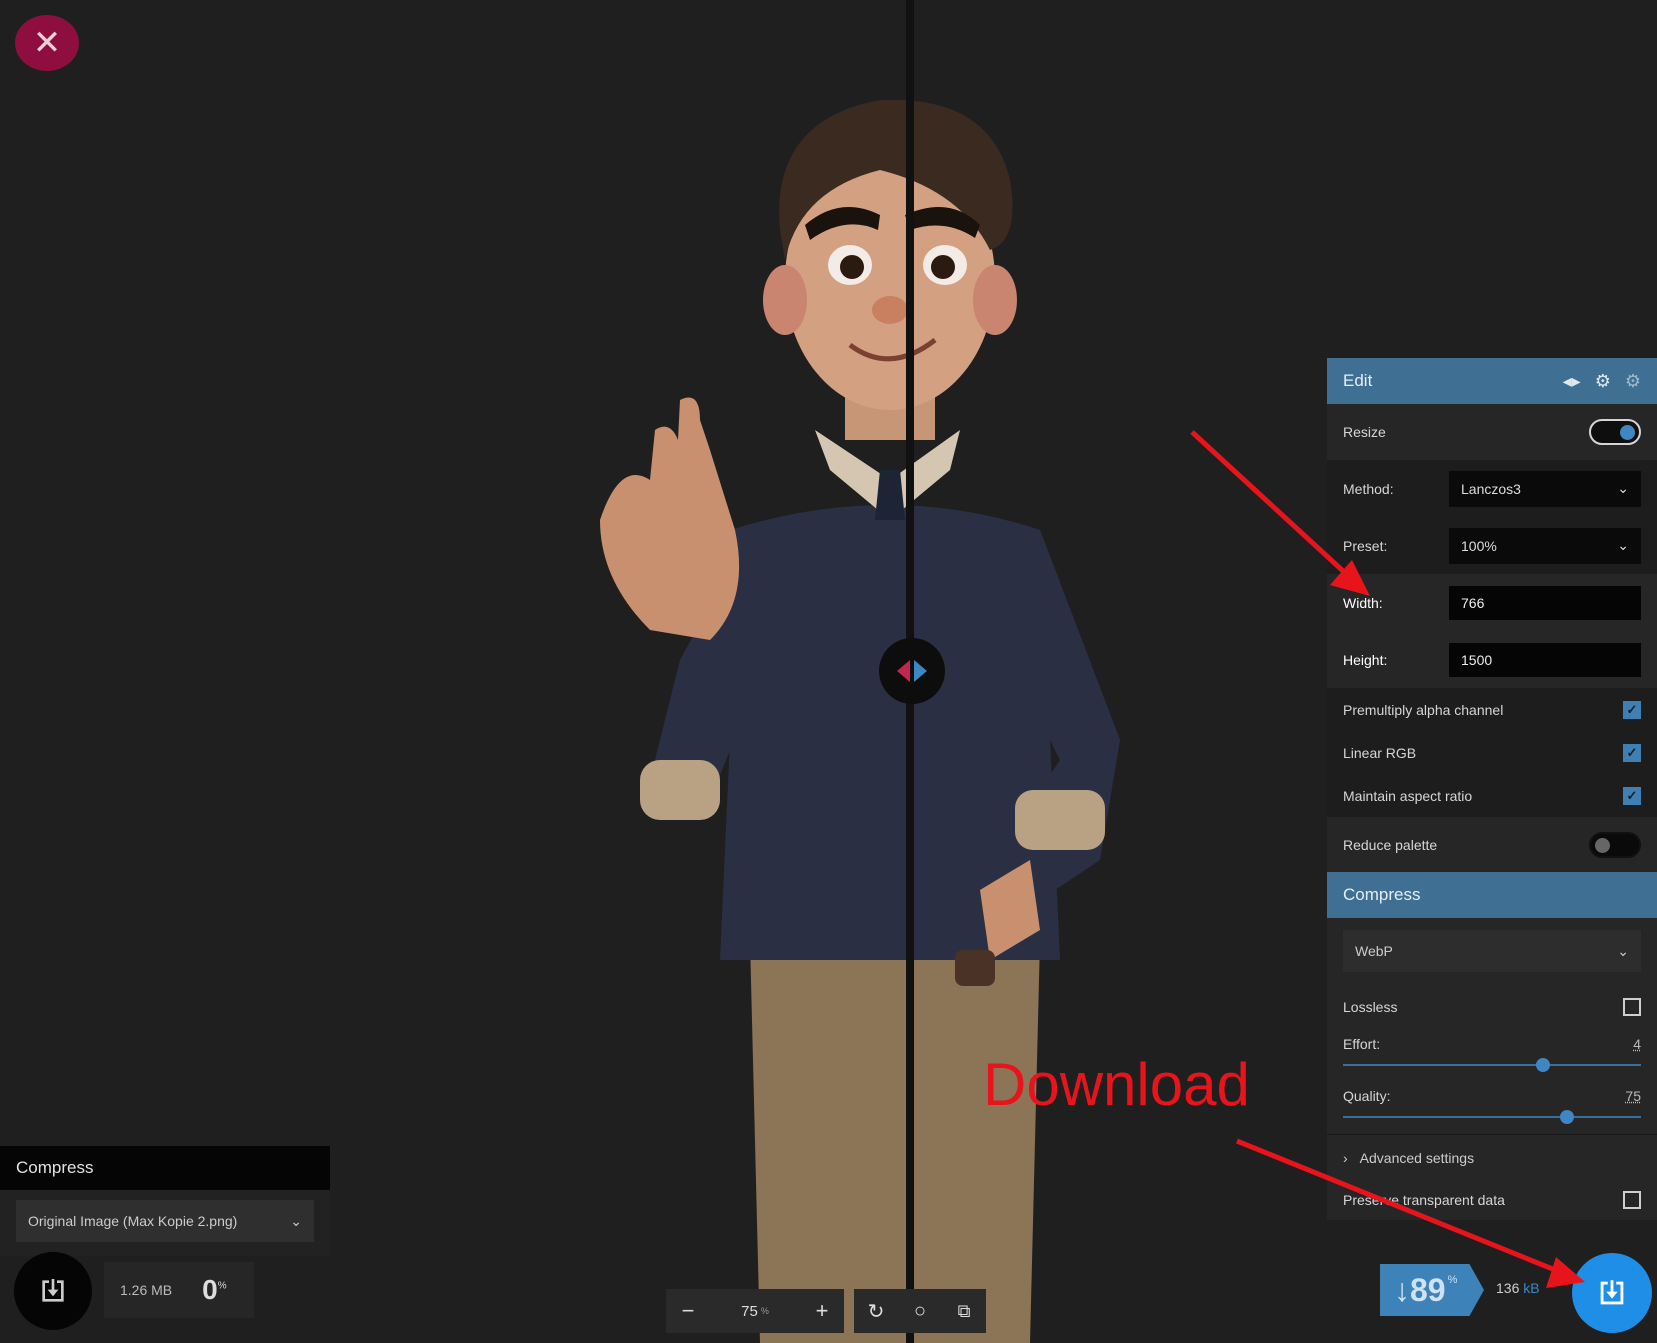  I want to click on linear-rgb-checkbox: ✓, so click(1632, 753).